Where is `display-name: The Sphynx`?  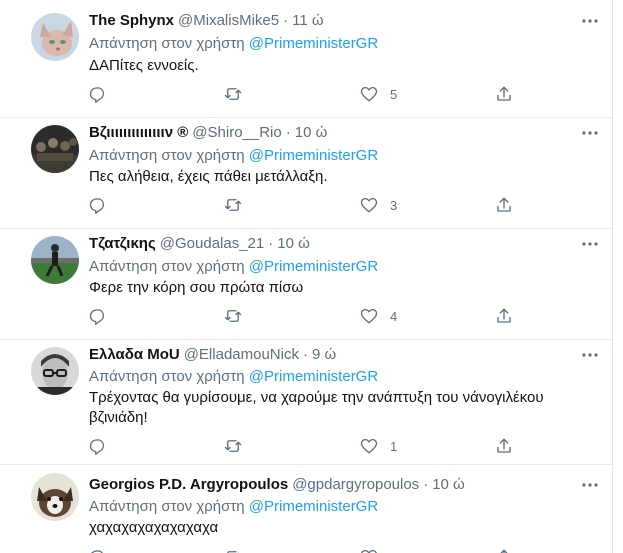 display-name: The Sphynx is located at coordinates (131, 20).